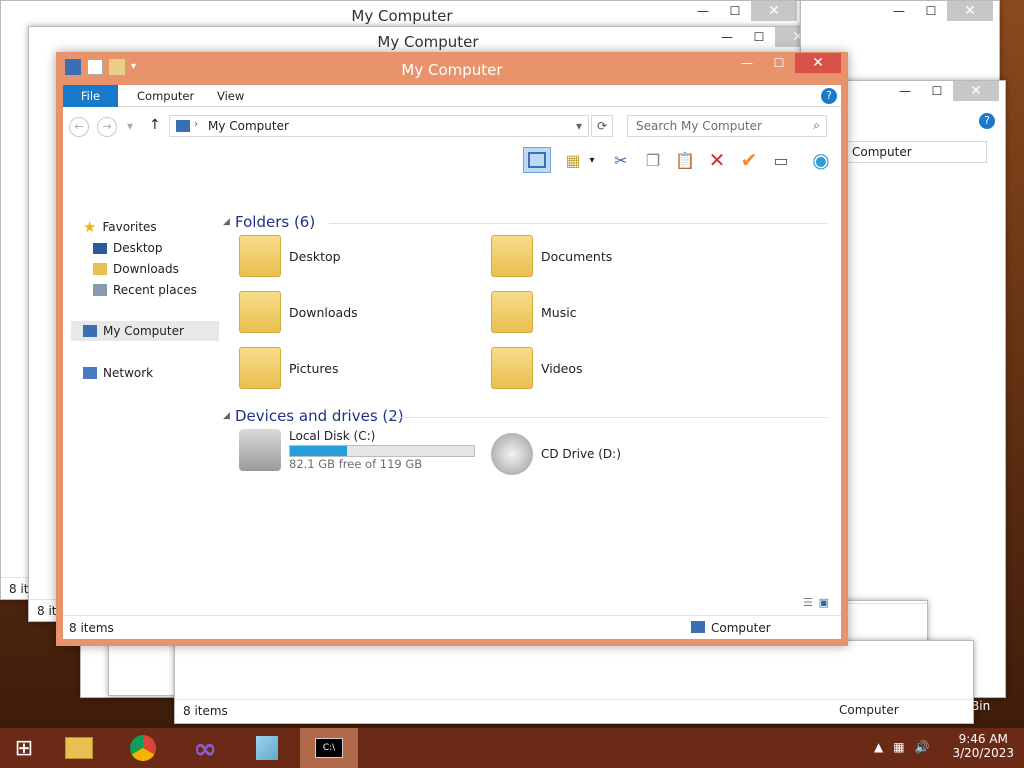  I want to click on chrome-taskbar-button, so click(143, 748).